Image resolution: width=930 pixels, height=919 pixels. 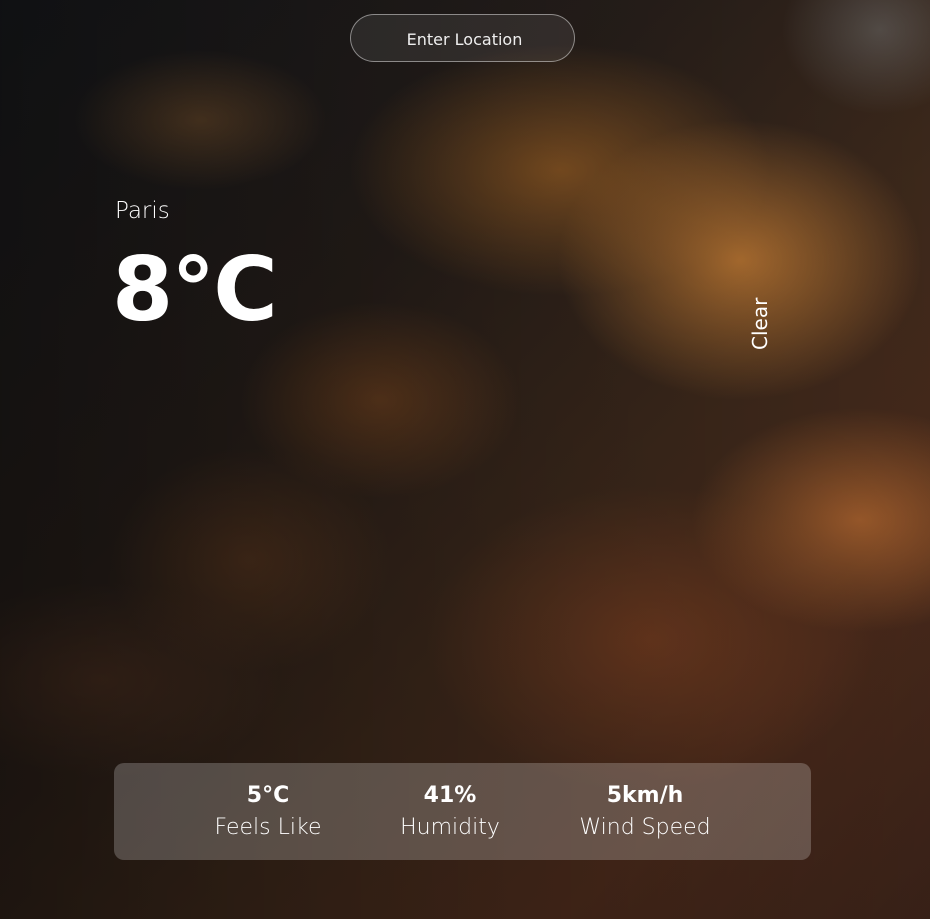 What do you see at coordinates (195, 289) in the screenshot?
I see `temperature: 8°C` at bounding box center [195, 289].